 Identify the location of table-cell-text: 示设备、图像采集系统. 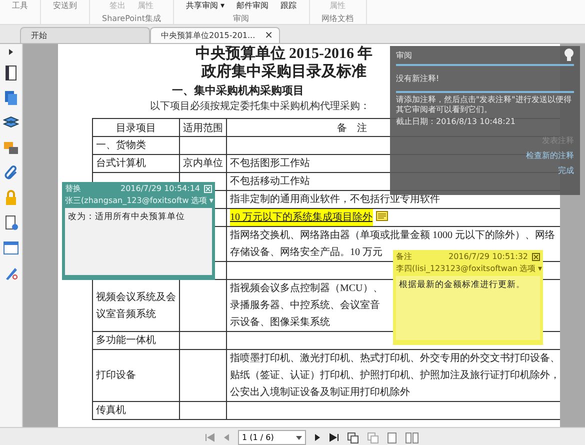
(280, 323).